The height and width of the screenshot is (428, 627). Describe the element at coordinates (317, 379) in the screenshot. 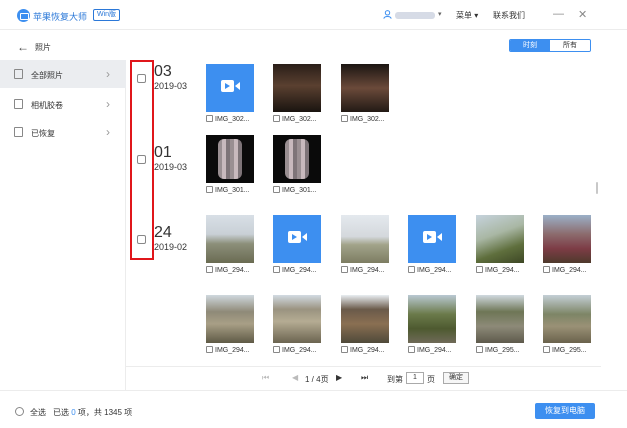

I see `page-info: 1 / 4页` at that location.